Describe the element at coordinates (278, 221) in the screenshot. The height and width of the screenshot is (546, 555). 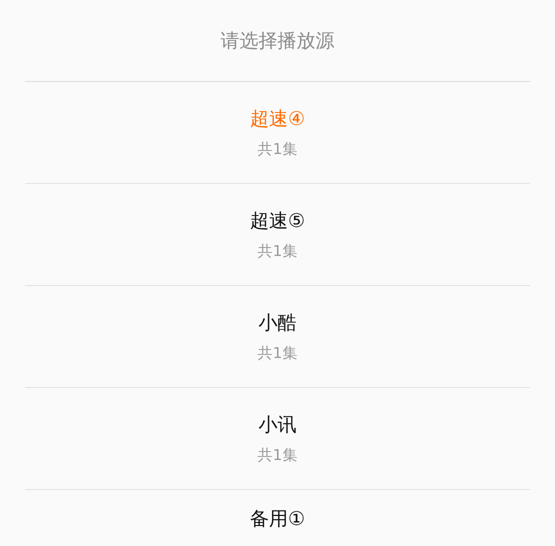
I see `source-name: 超速⑤` at that location.